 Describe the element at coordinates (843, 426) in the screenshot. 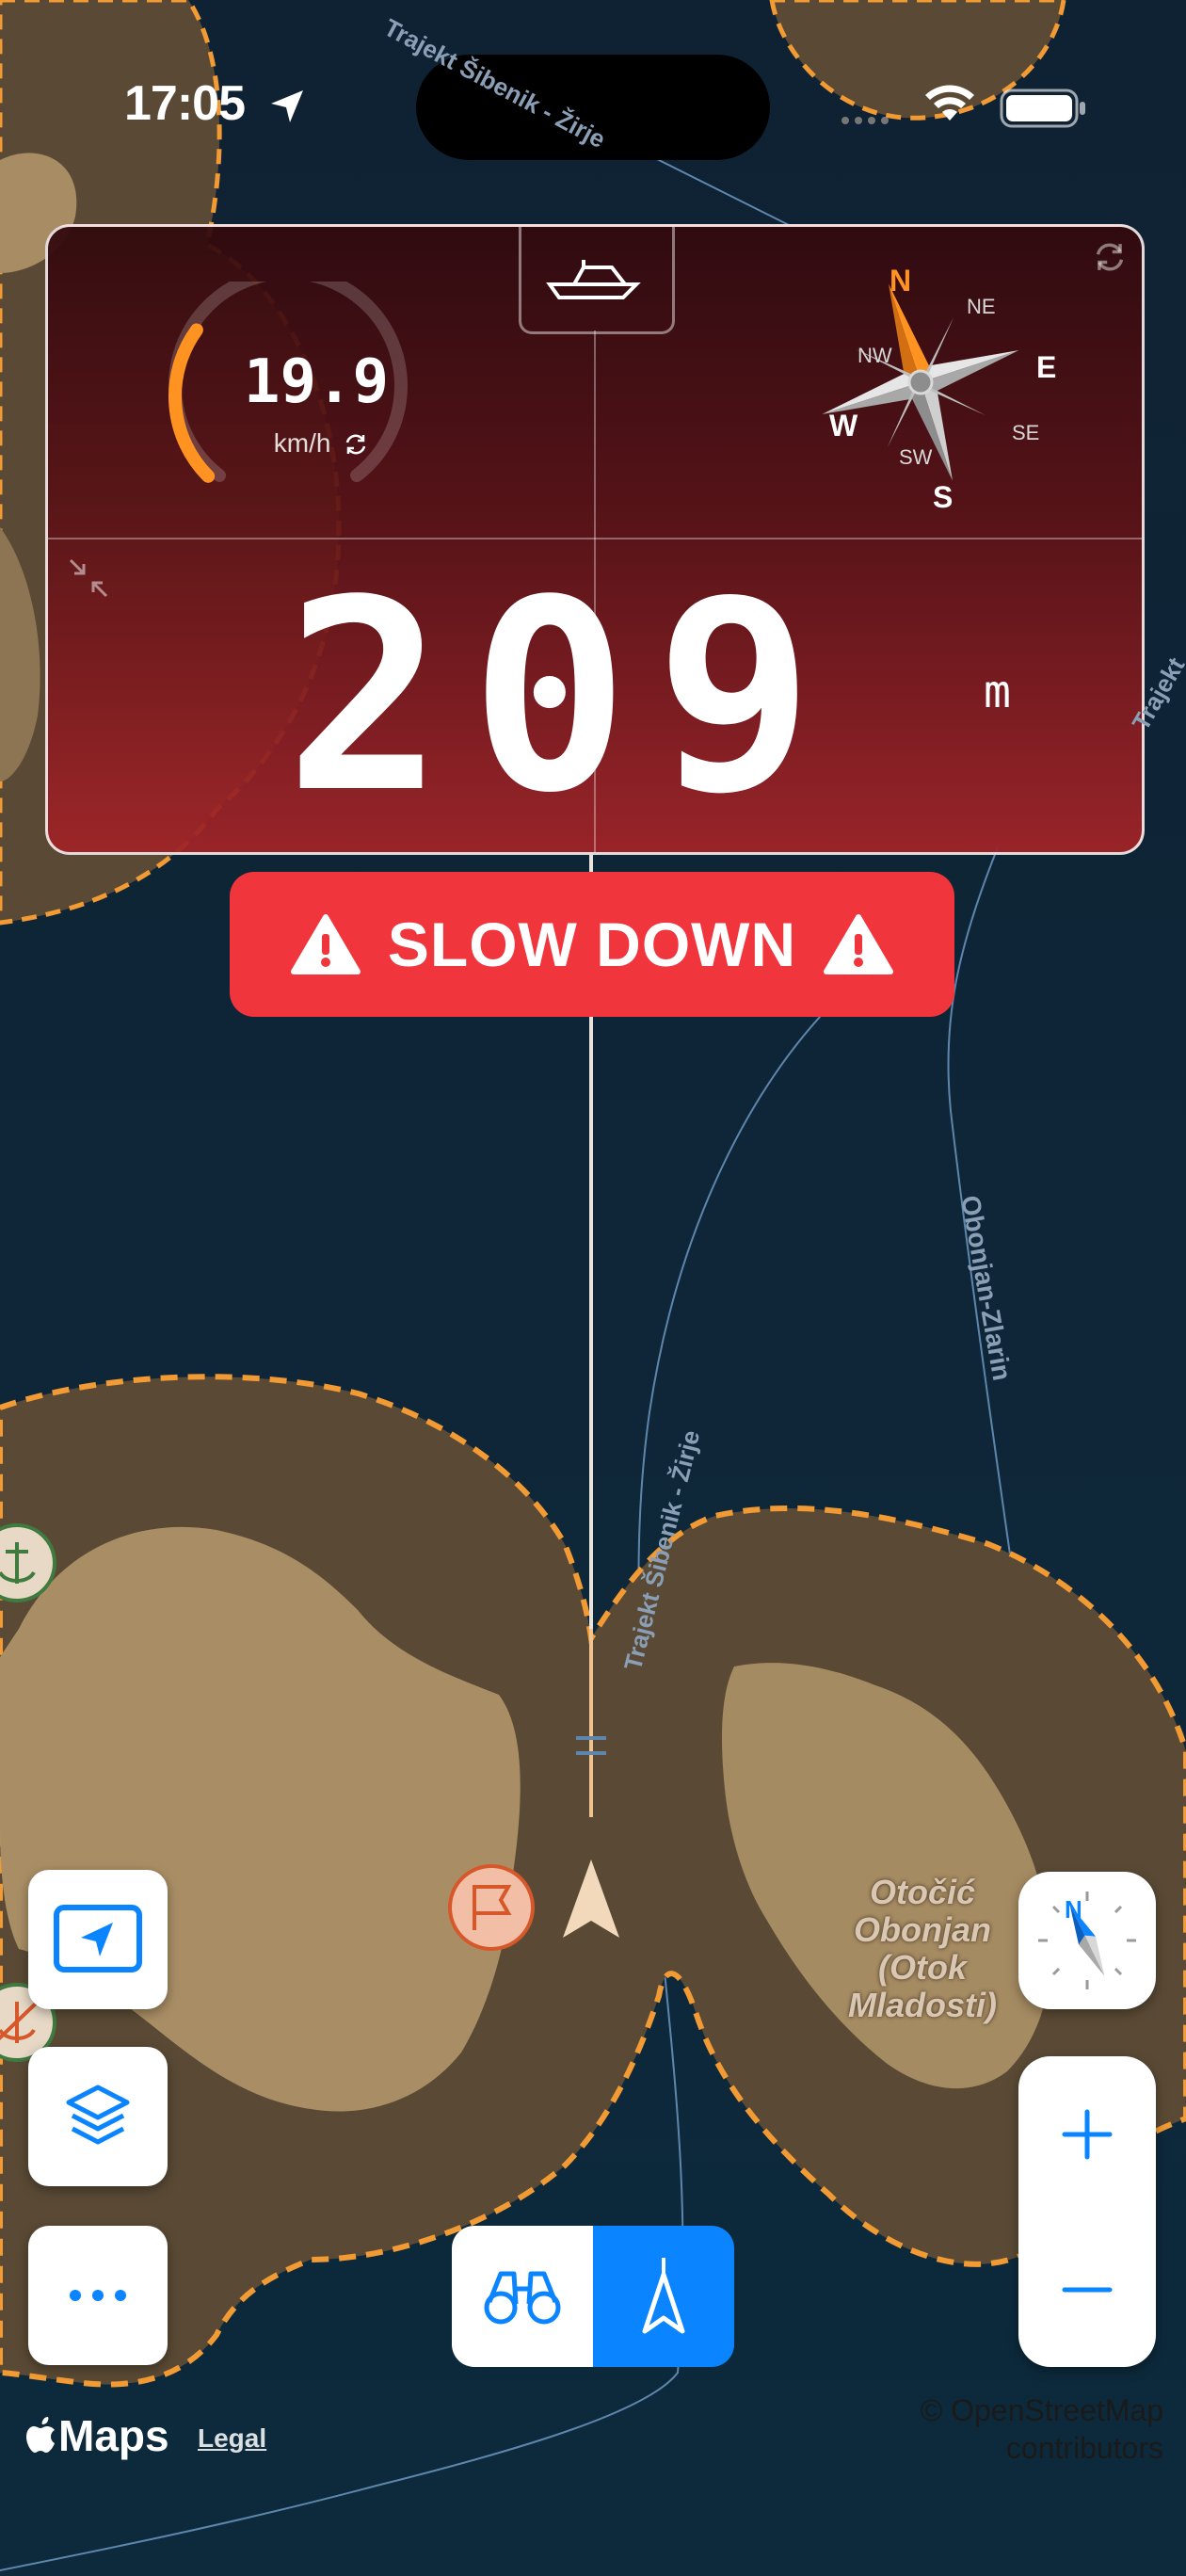

I see `compass-w: W` at that location.